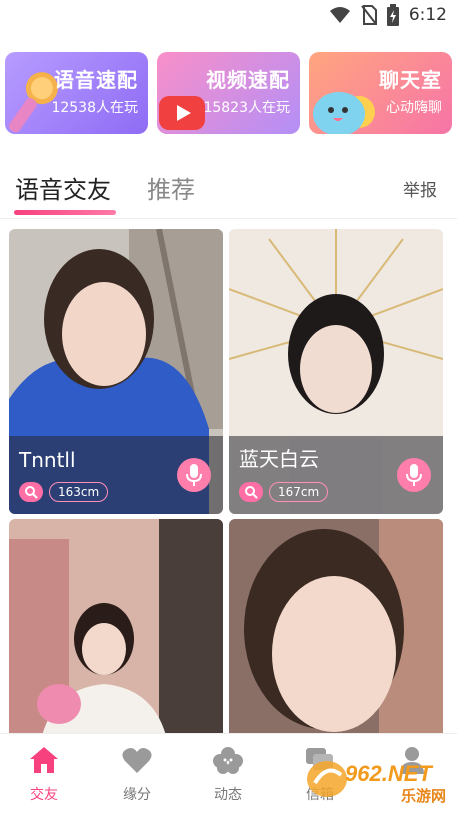 Image resolution: width=457 pixels, height=813 pixels. What do you see at coordinates (228, 760) in the screenshot?
I see `flower-icon` at bounding box center [228, 760].